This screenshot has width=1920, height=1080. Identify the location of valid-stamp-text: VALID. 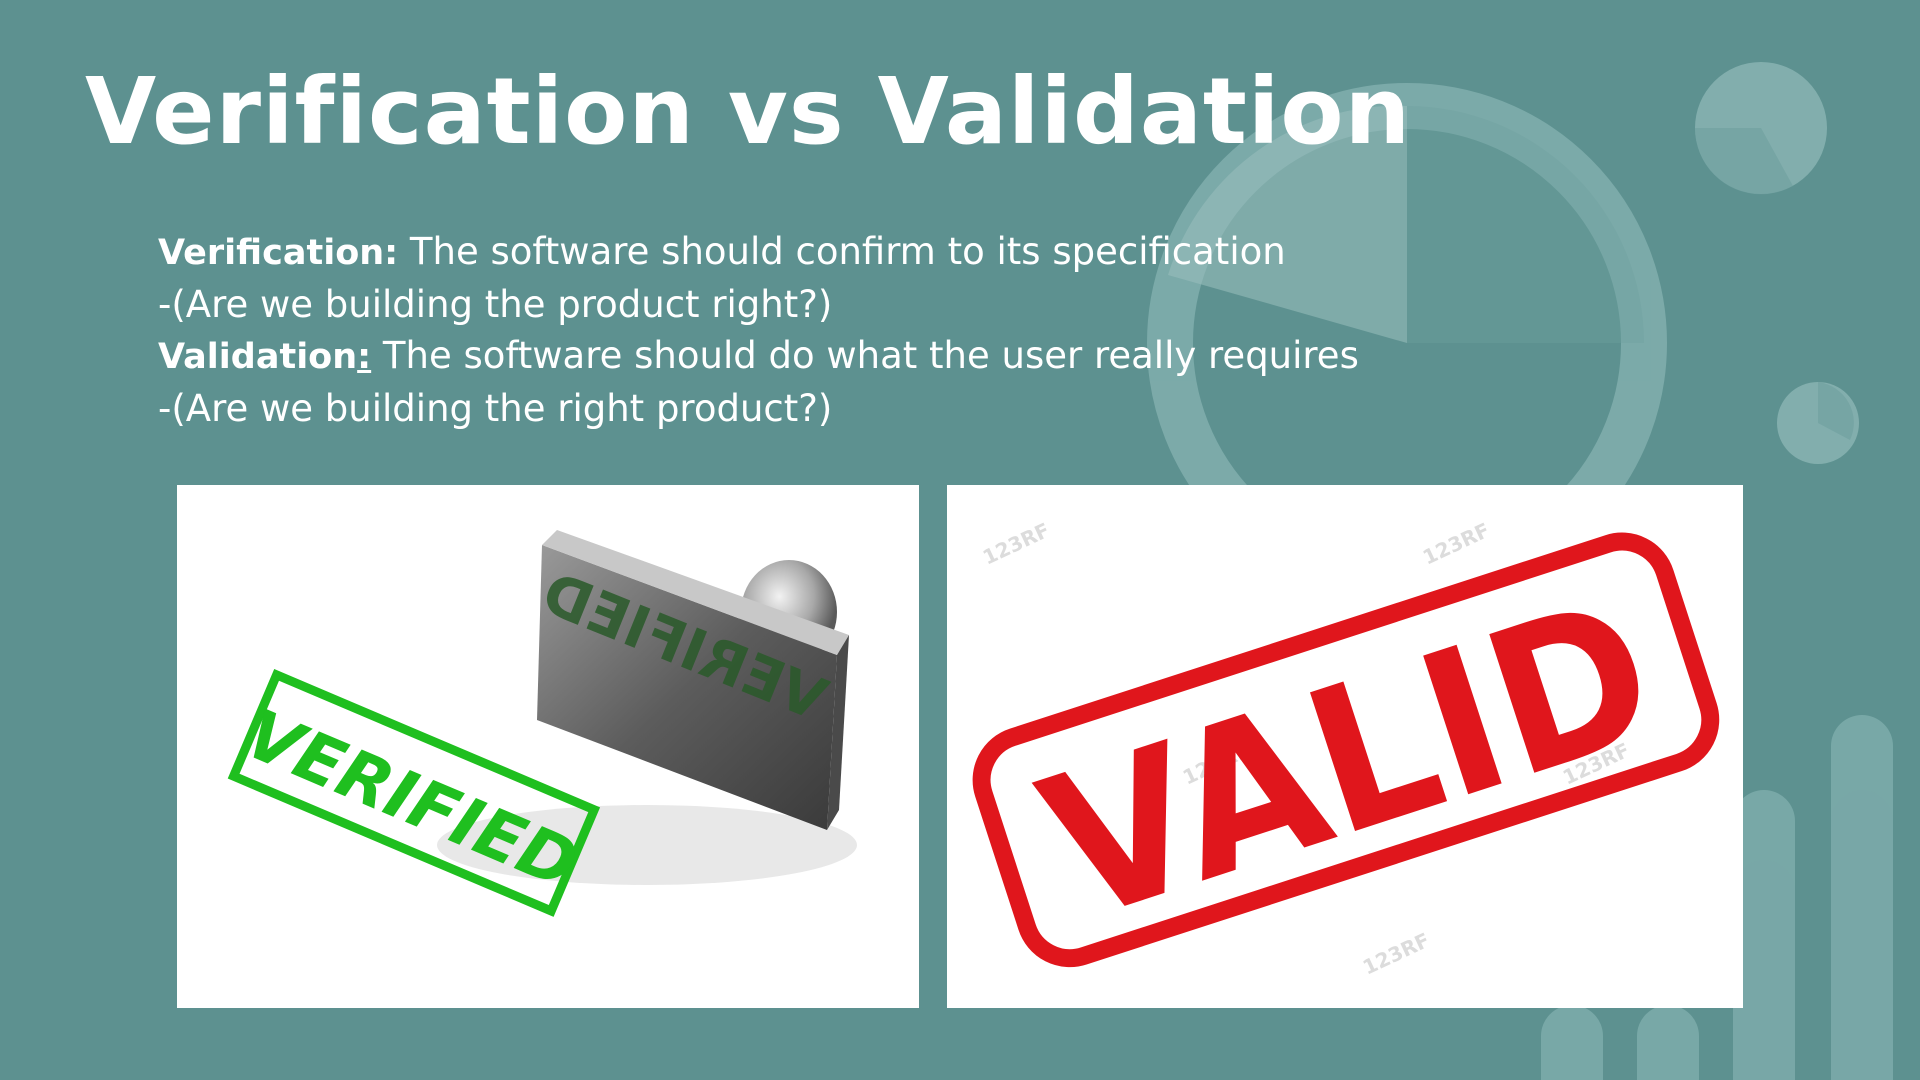
(1350, 760).